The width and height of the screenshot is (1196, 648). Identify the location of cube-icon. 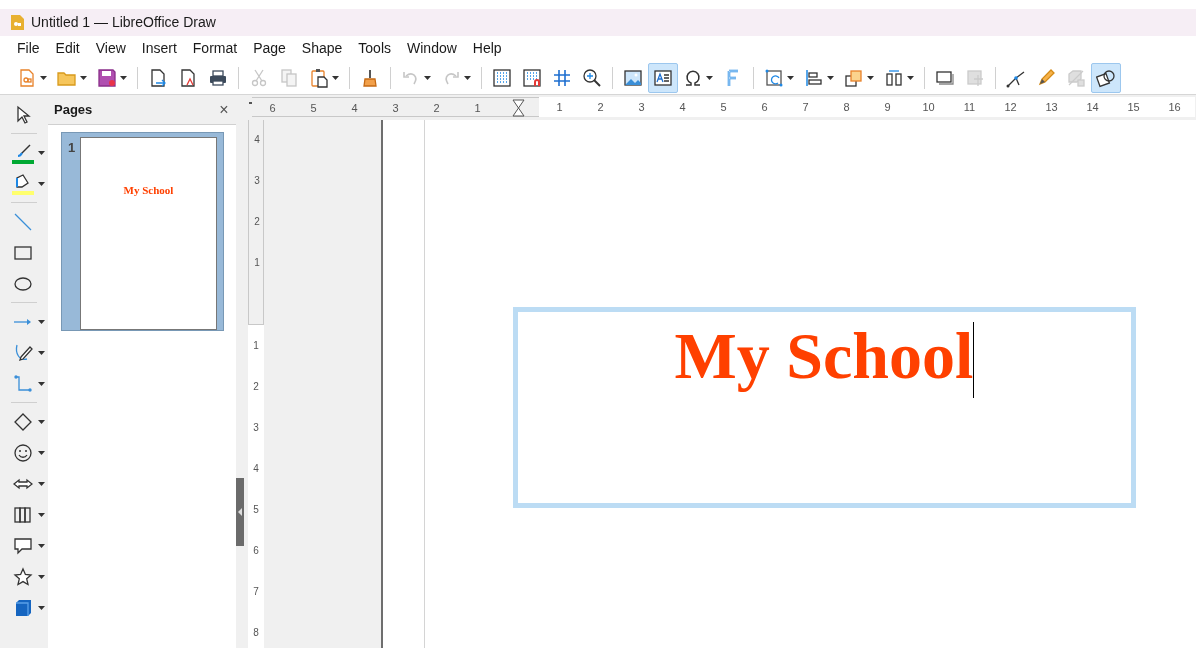
(23, 607).